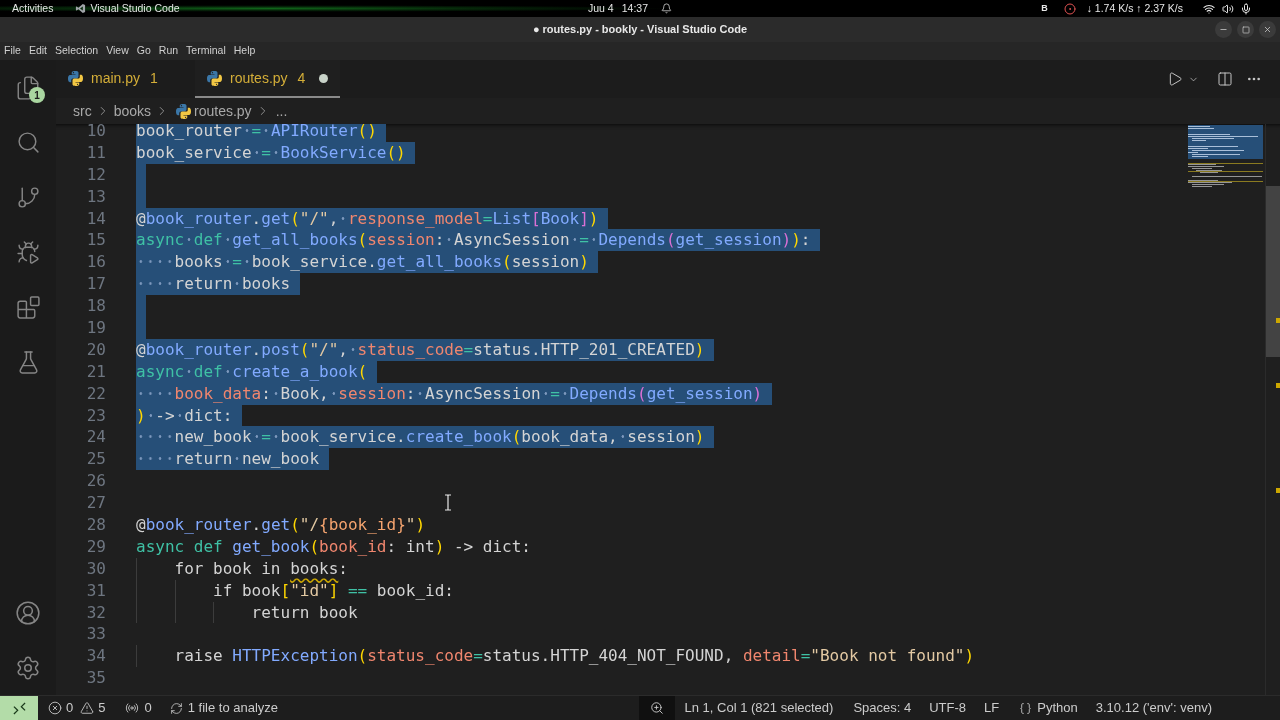 The width and height of the screenshot is (1280, 720). I want to click on line-number: 12, so click(95, 174).